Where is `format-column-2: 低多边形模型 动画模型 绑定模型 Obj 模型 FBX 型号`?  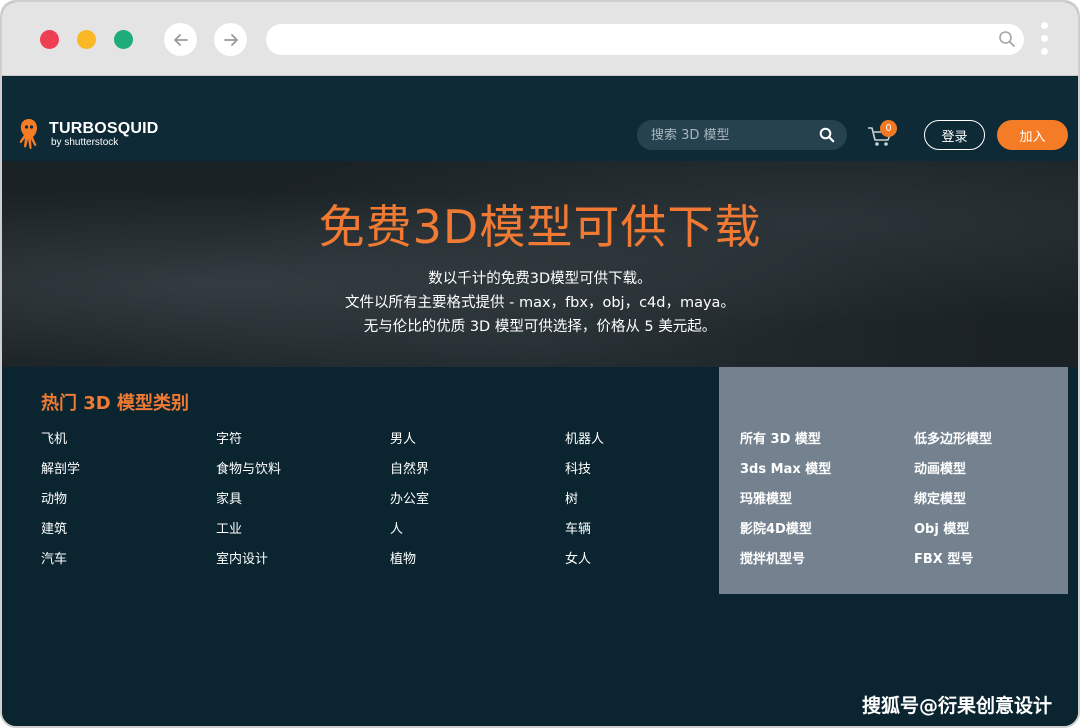 format-column-2: 低多边形模型 动画模型 绑定模型 Obj 模型 FBX 型号 is located at coordinates (953, 506).